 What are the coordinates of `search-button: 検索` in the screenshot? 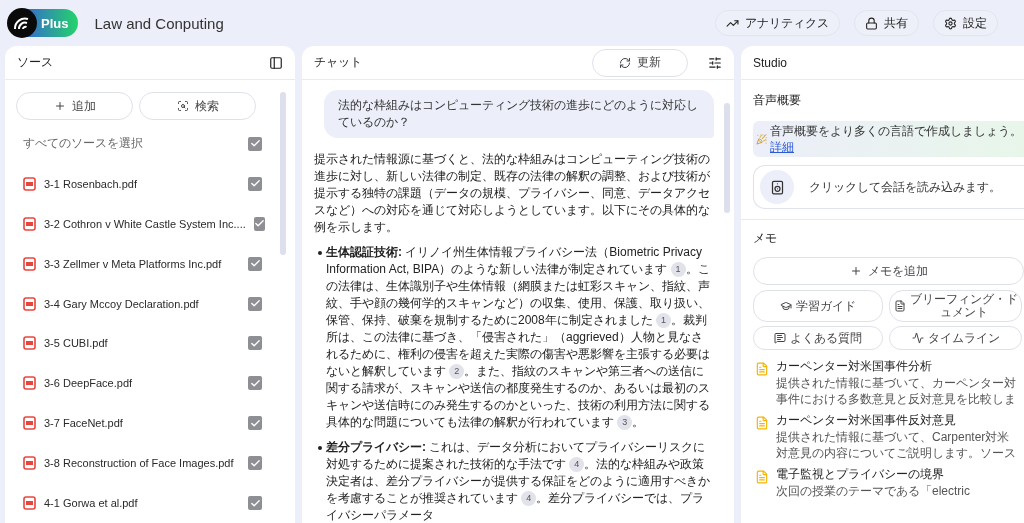 It's located at (197, 106).